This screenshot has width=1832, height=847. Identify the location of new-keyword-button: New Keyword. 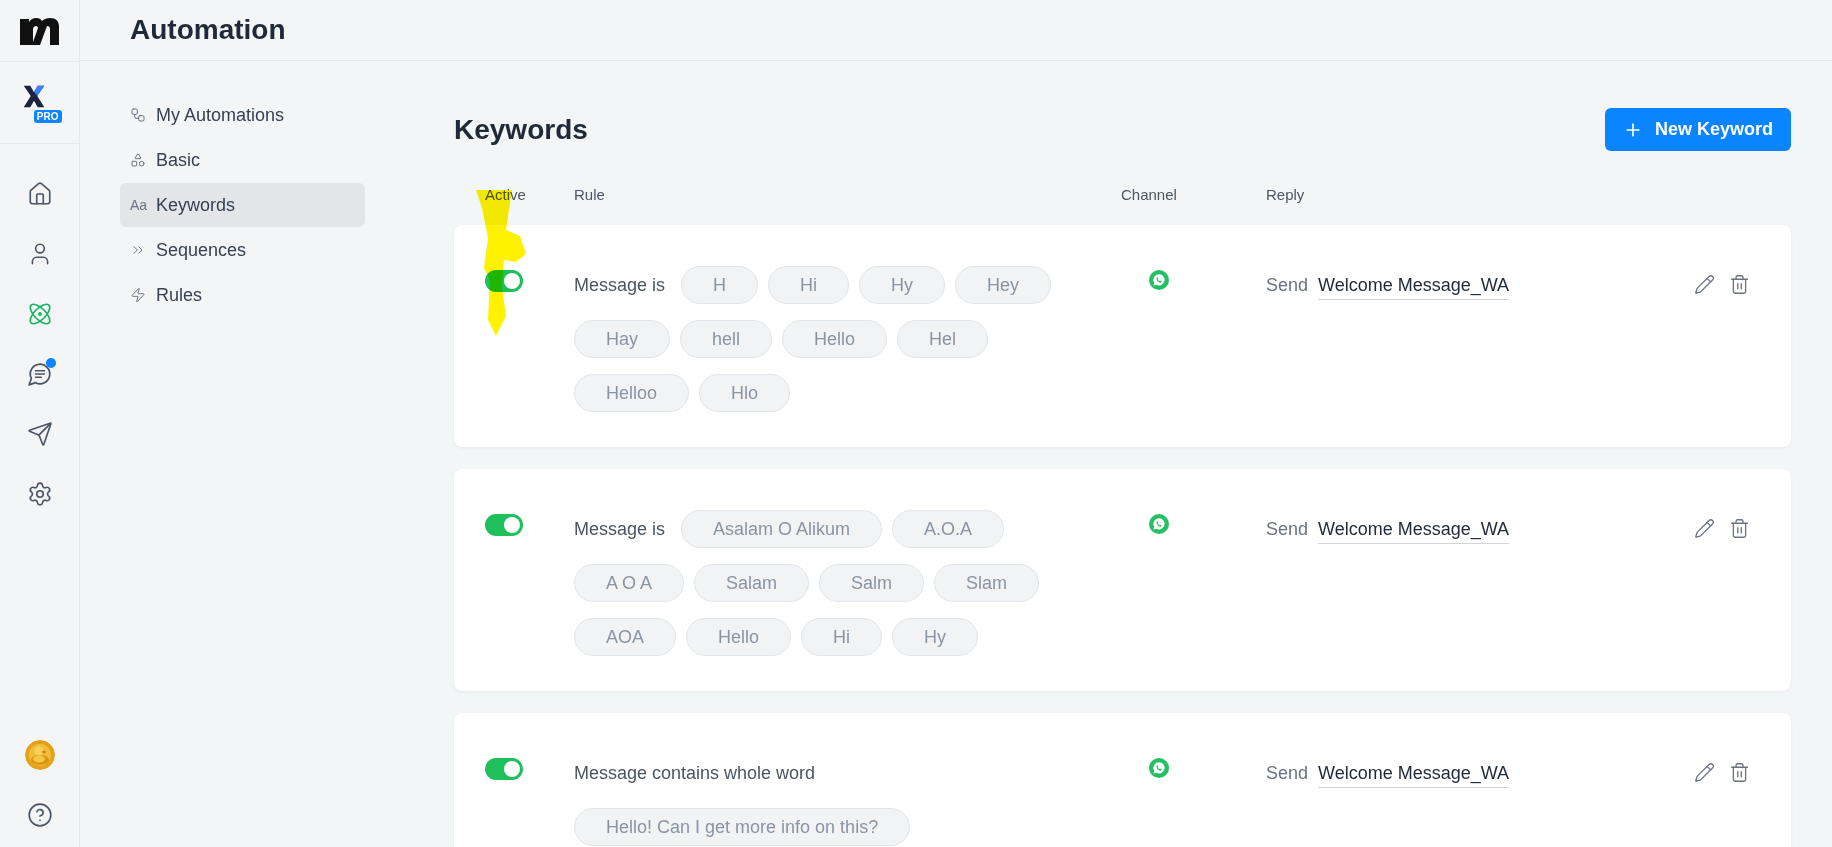
(1697, 129).